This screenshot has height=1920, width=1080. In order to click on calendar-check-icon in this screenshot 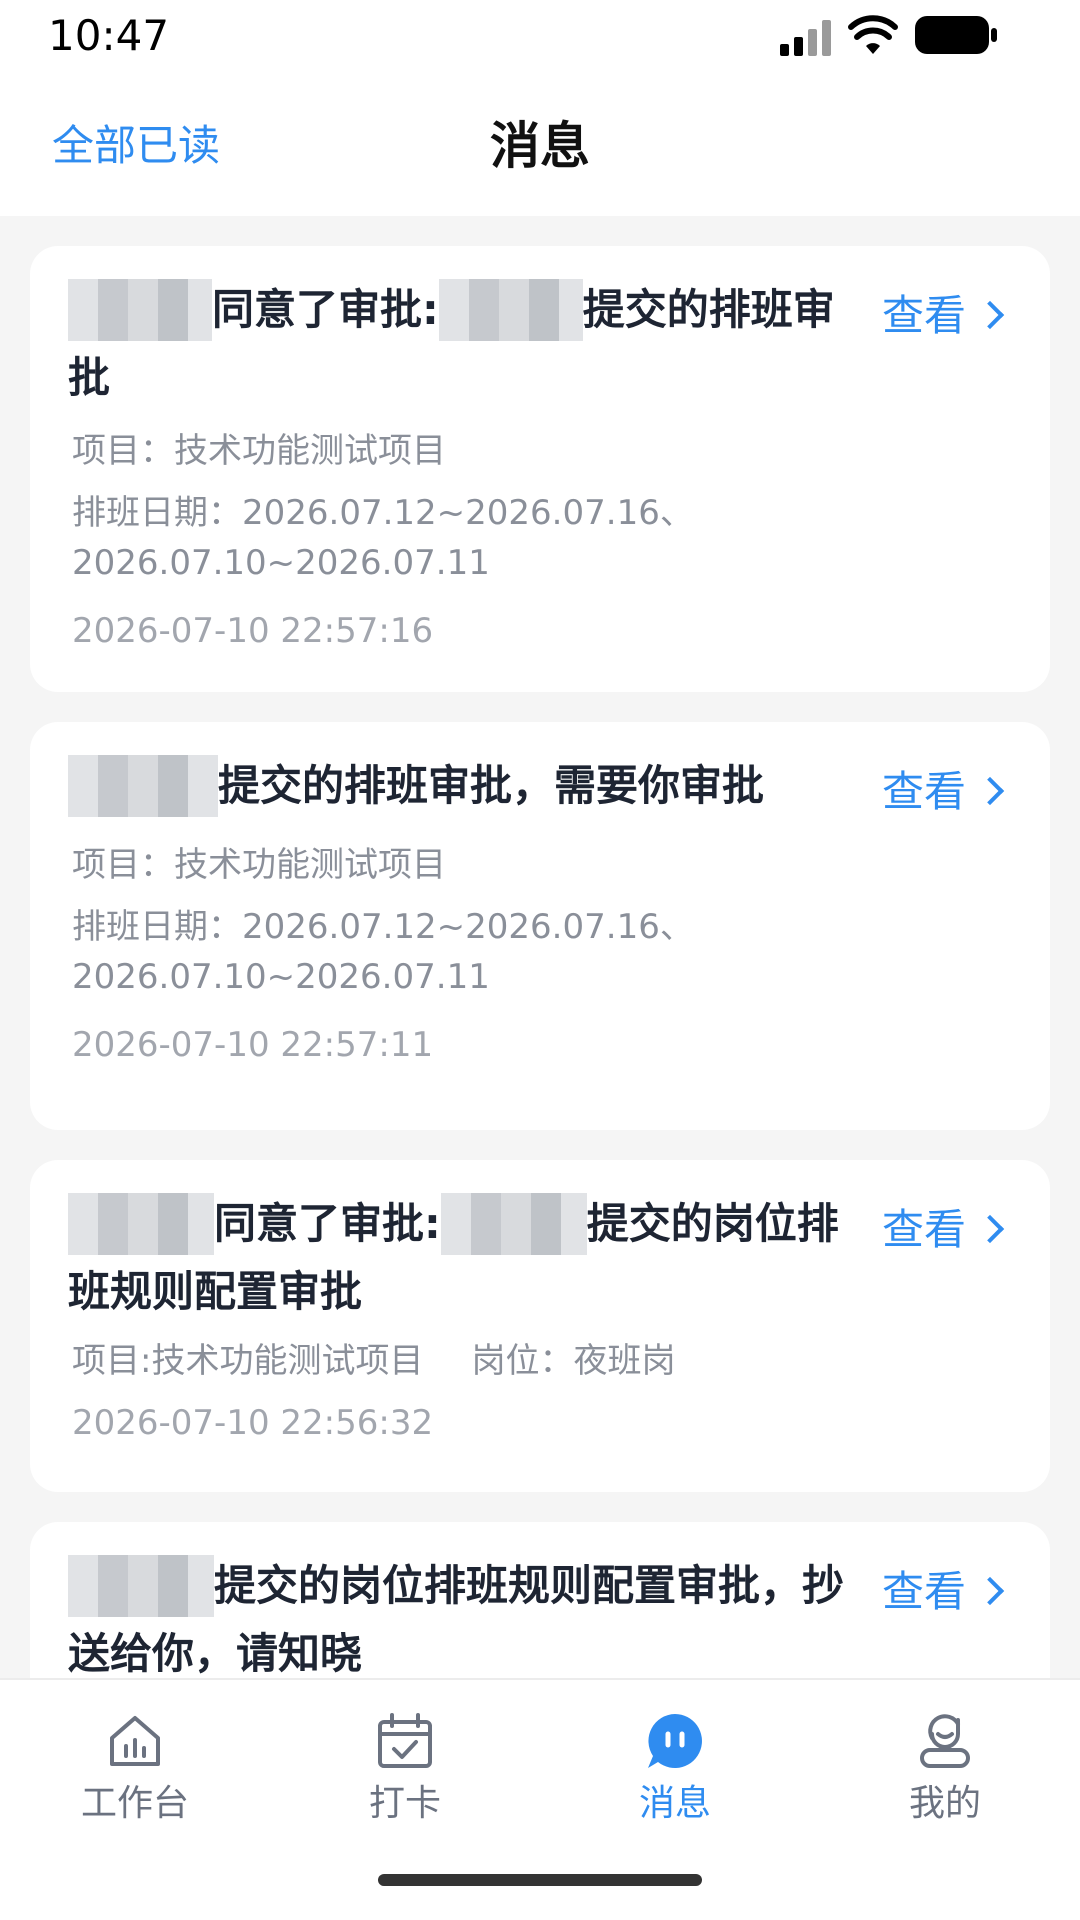, I will do `click(405, 1740)`.